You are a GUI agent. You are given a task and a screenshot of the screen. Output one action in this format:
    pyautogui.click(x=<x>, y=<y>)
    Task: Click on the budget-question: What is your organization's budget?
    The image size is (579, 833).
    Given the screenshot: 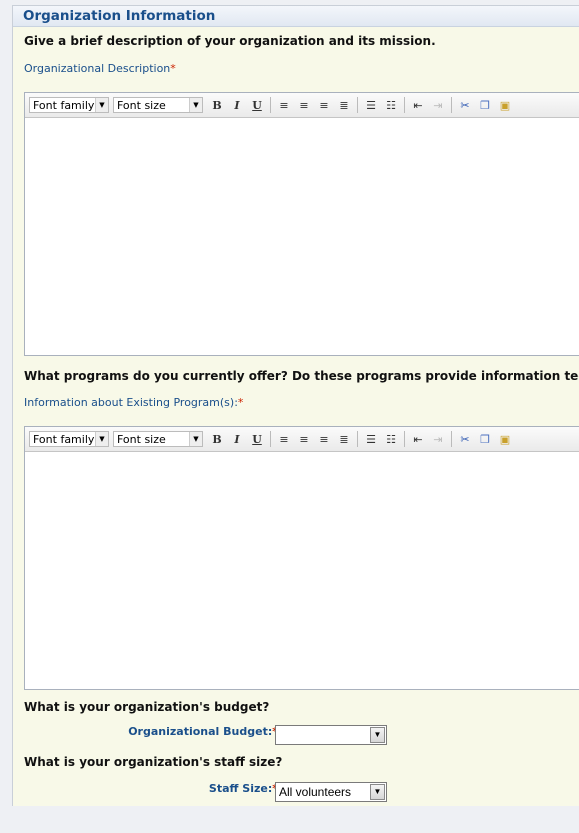 What is the action you would take?
    pyautogui.click(x=147, y=707)
    